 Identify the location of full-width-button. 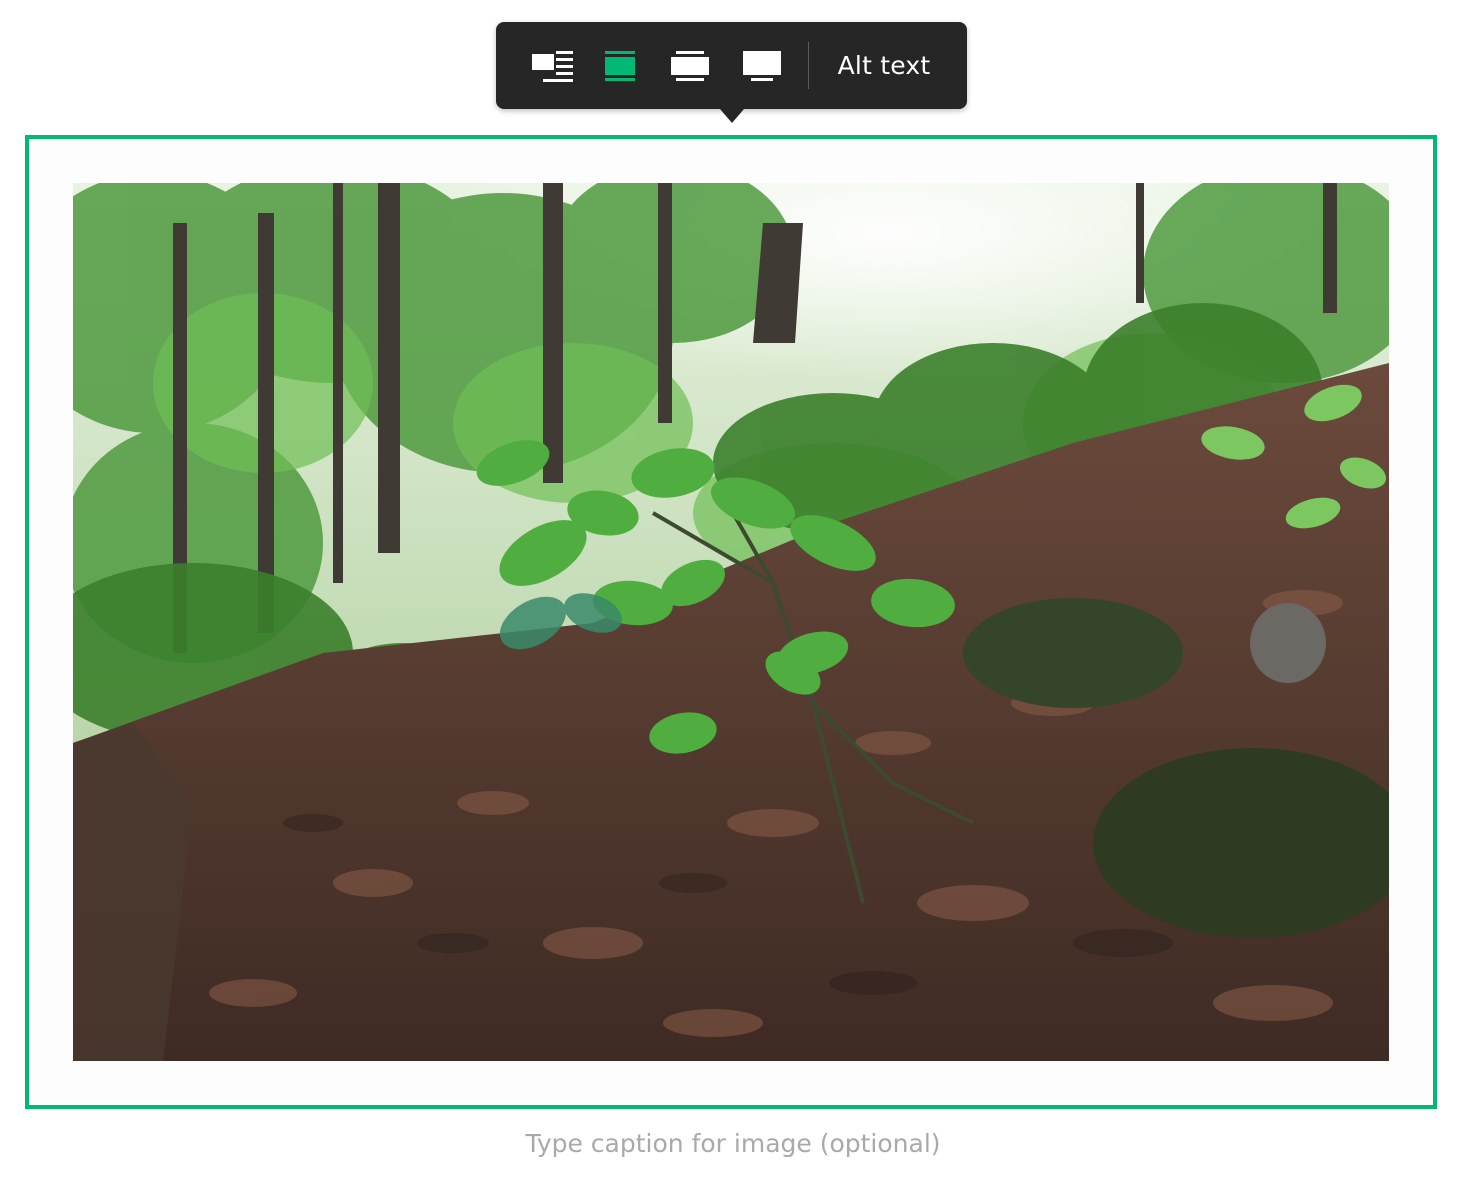
(762, 66).